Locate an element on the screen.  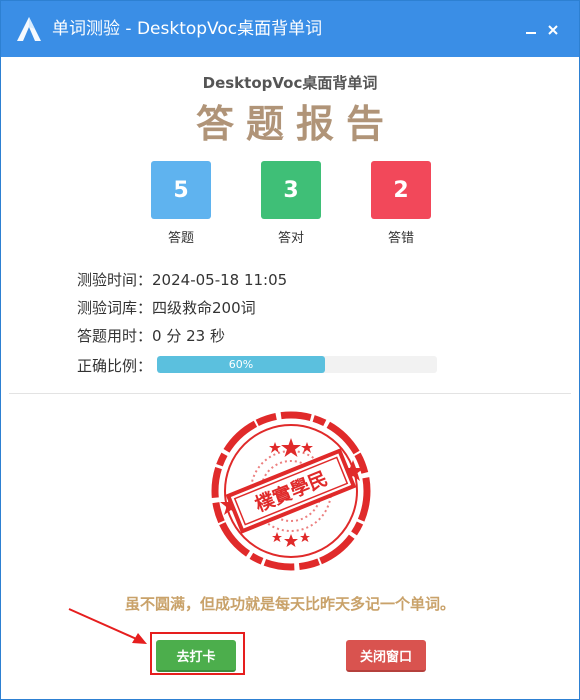
stat-wrong-value: 2 is located at coordinates (401, 190).